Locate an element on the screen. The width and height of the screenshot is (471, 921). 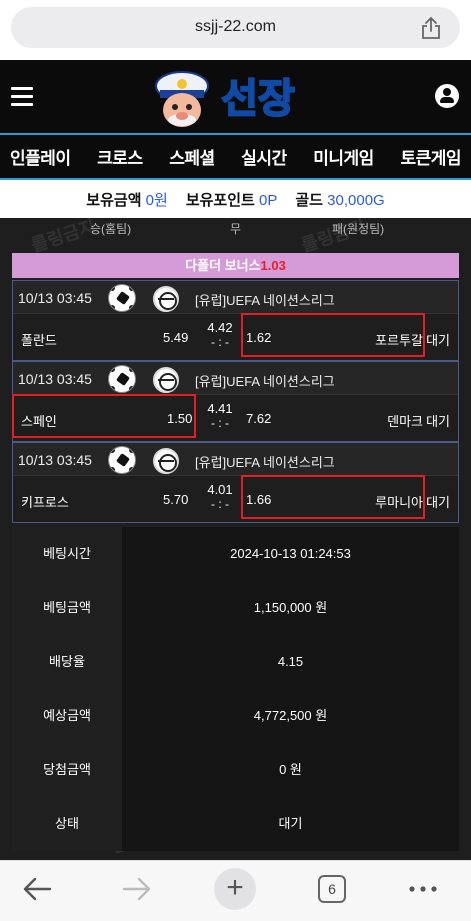
points-balance: 보유포인트 0P is located at coordinates (232, 199).